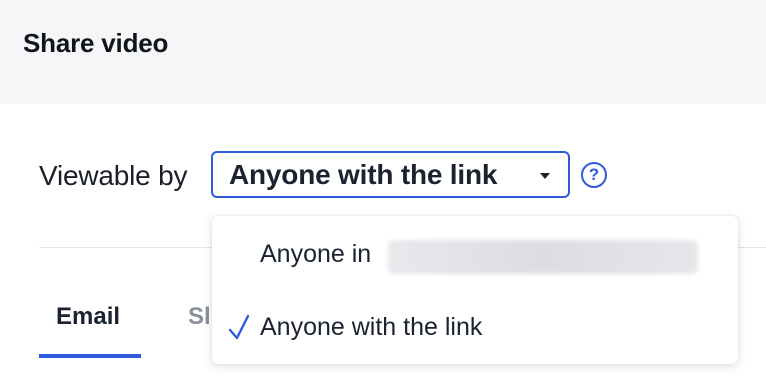 This screenshot has width=766, height=382. What do you see at coordinates (316, 253) in the screenshot?
I see `menu-item-label: Anyone in` at bounding box center [316, 253].